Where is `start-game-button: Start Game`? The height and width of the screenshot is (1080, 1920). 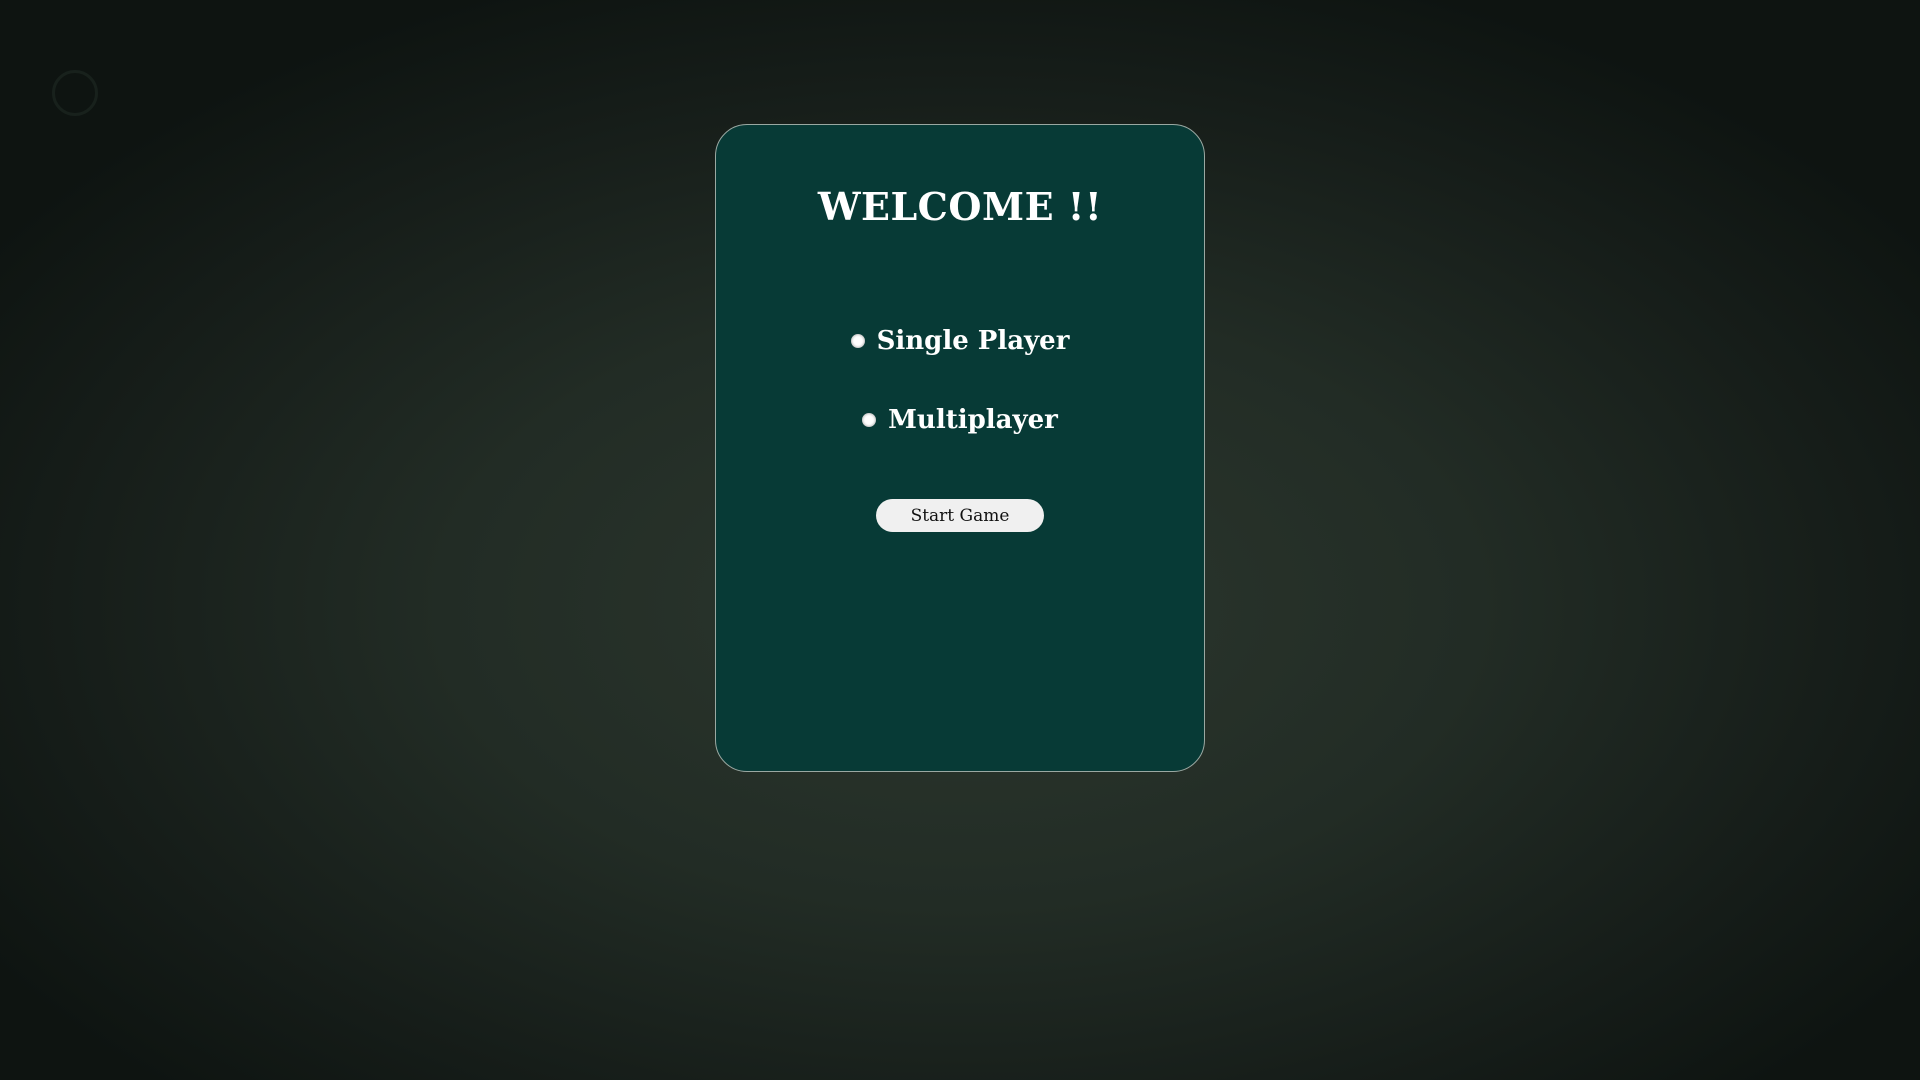
start-game-button: Start Game is located at coordinates (960, 515).